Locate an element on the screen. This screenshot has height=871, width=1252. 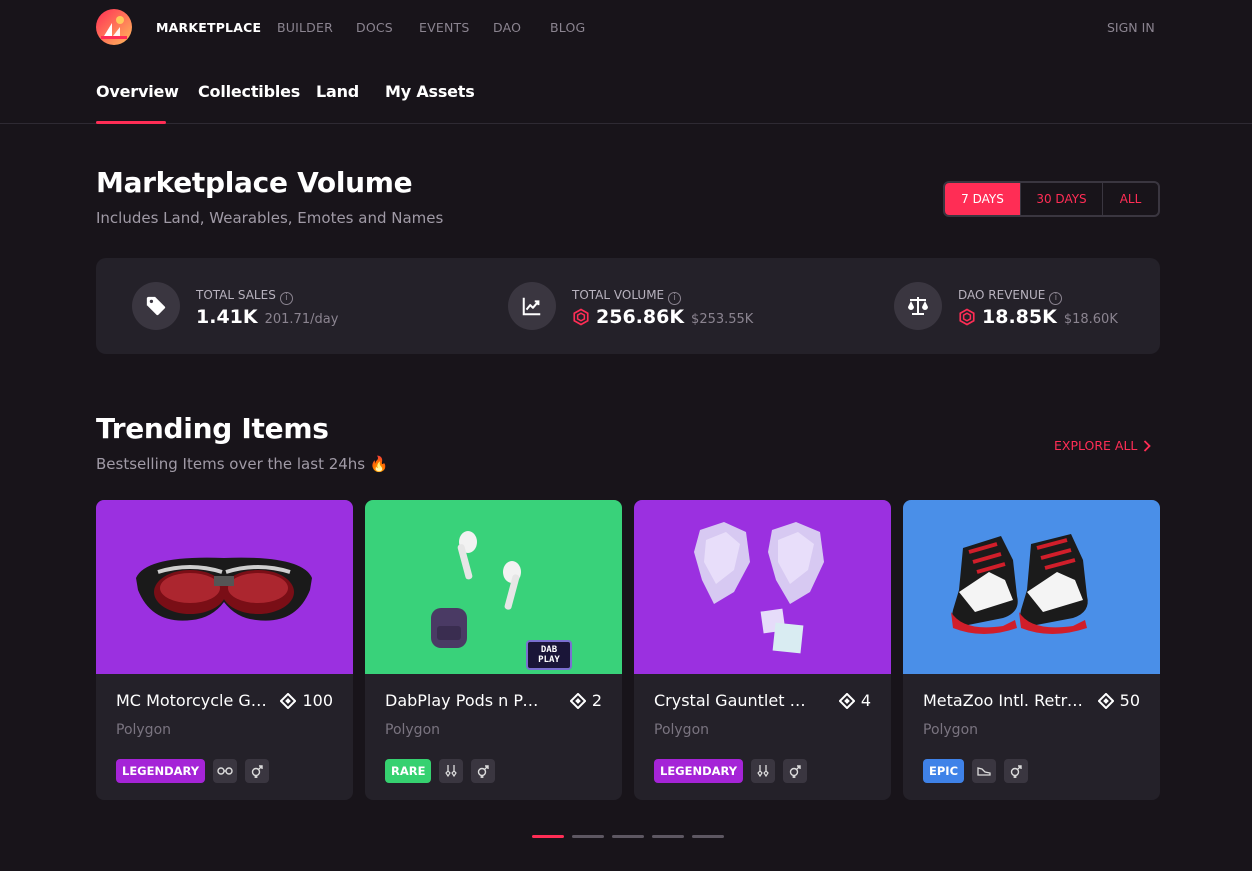
tab-collectibles: Collectibles is located at coordinates (249, 91).